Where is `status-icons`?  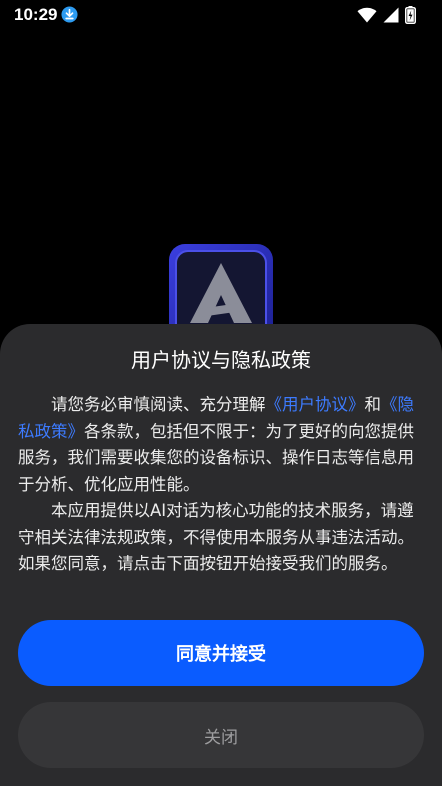
status-icons is located at coordinates (386, 15).